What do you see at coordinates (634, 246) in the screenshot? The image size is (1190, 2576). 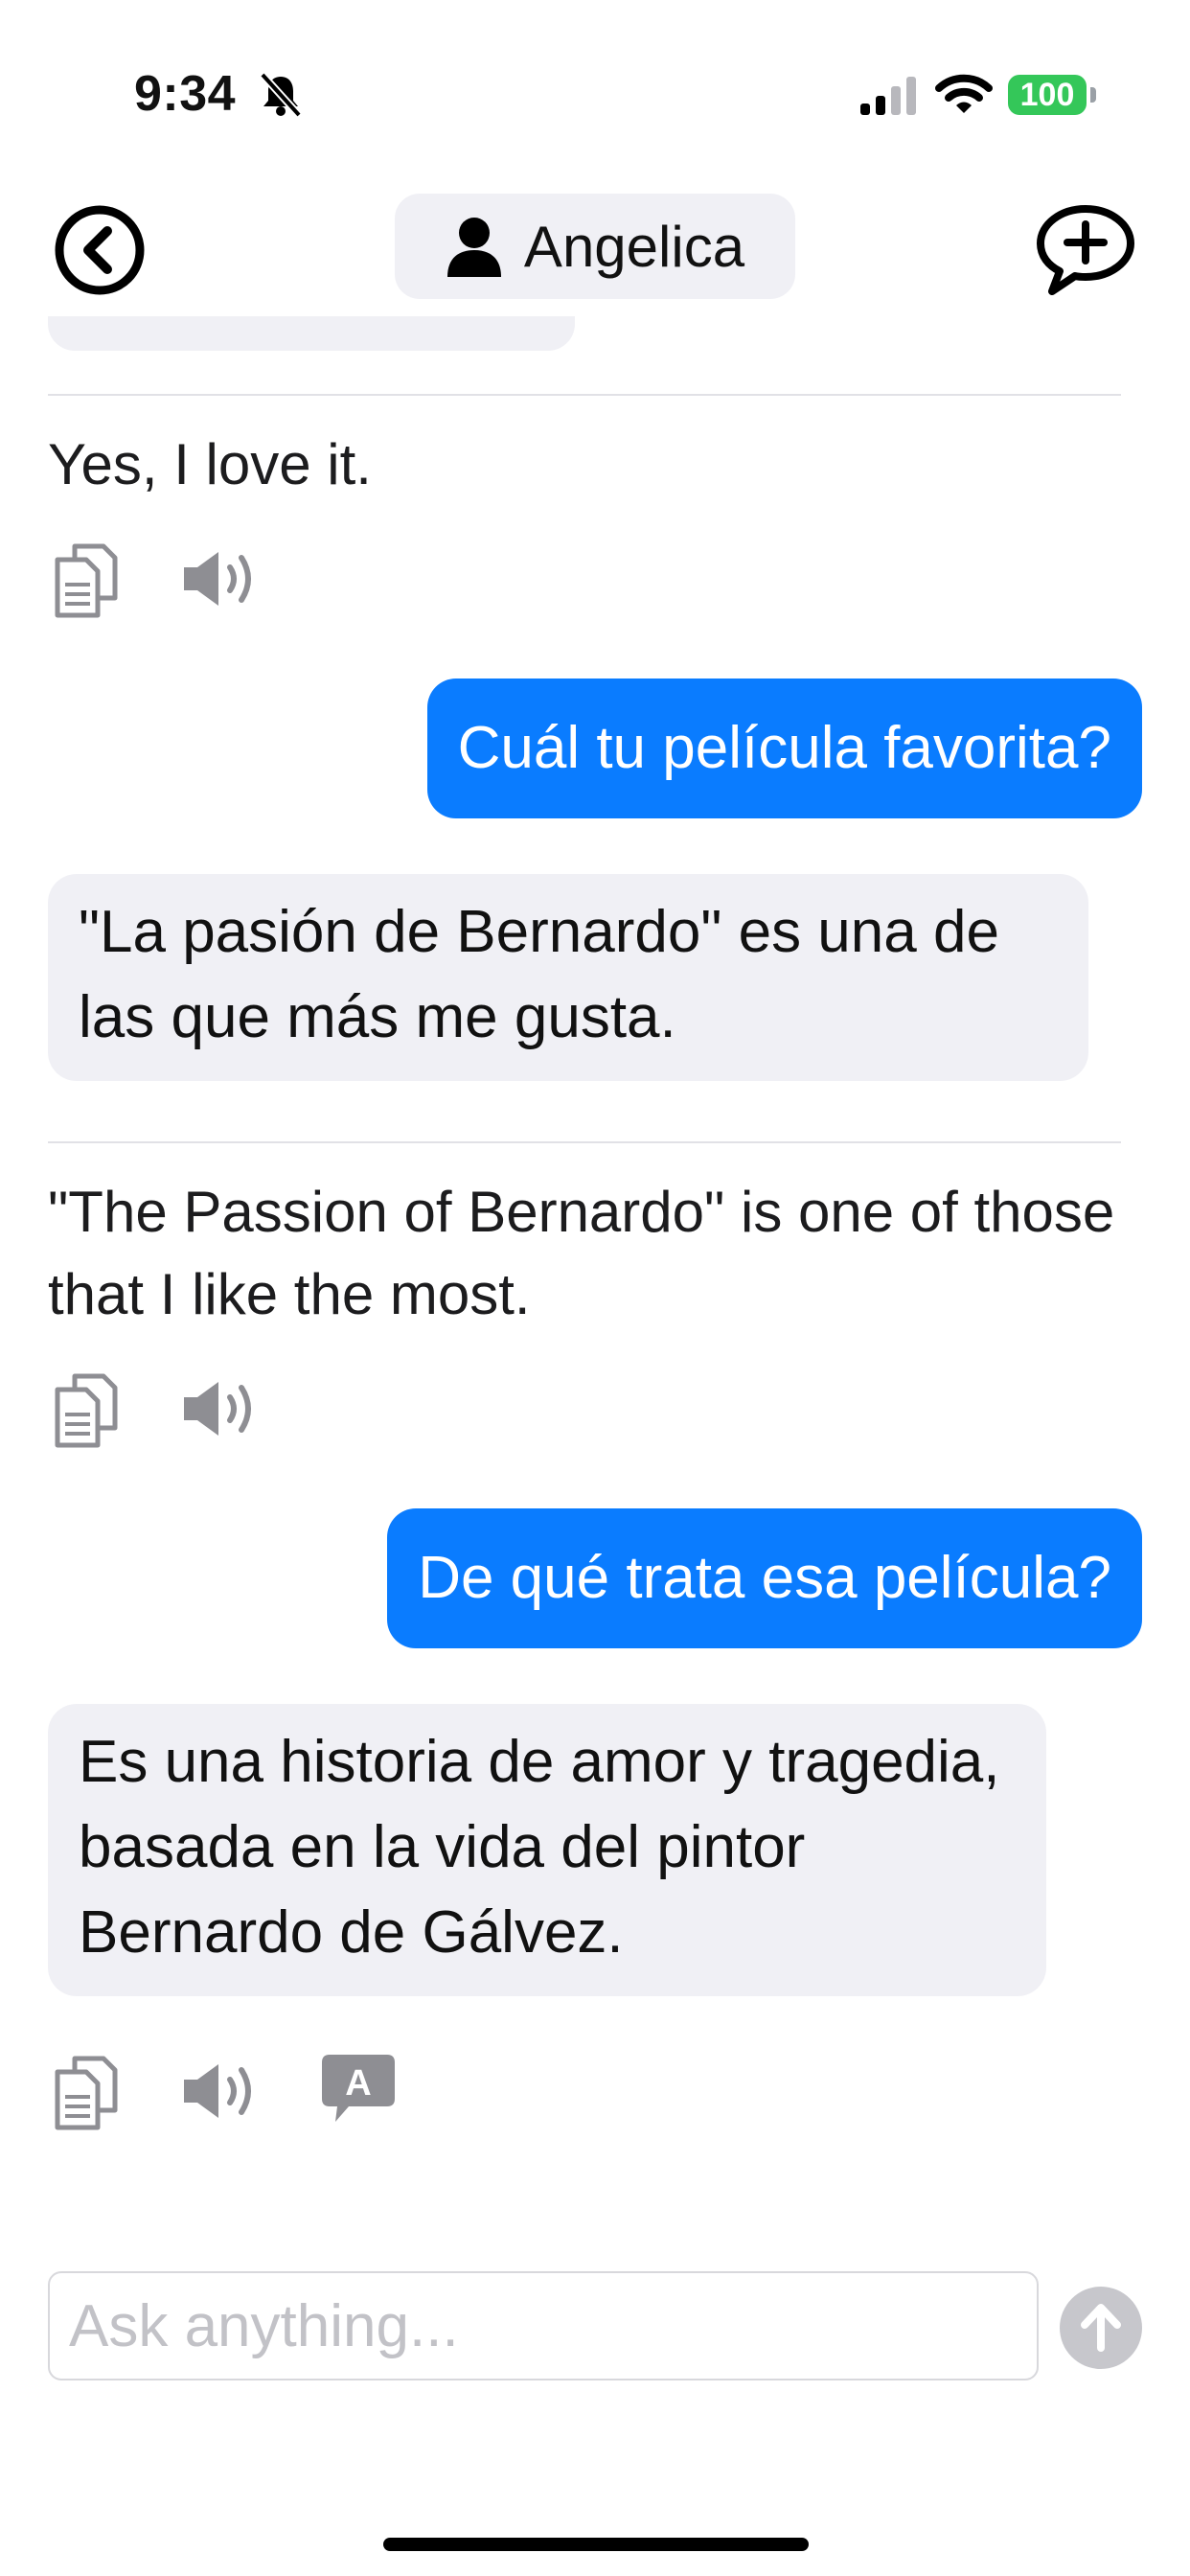 I see `contact-name: Angelica` at bounding box center [634, 246].